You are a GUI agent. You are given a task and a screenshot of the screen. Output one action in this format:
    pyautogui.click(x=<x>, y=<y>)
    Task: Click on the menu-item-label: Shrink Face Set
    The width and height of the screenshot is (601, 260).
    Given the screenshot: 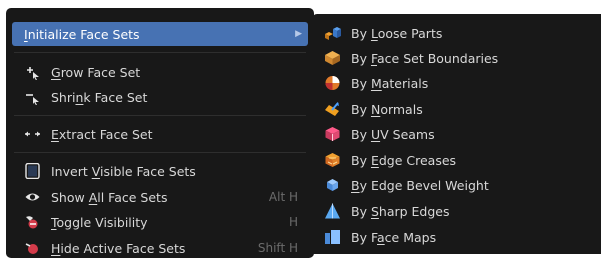 What is the action you would take?
    pyautogui.click(x=99, y=97)
    